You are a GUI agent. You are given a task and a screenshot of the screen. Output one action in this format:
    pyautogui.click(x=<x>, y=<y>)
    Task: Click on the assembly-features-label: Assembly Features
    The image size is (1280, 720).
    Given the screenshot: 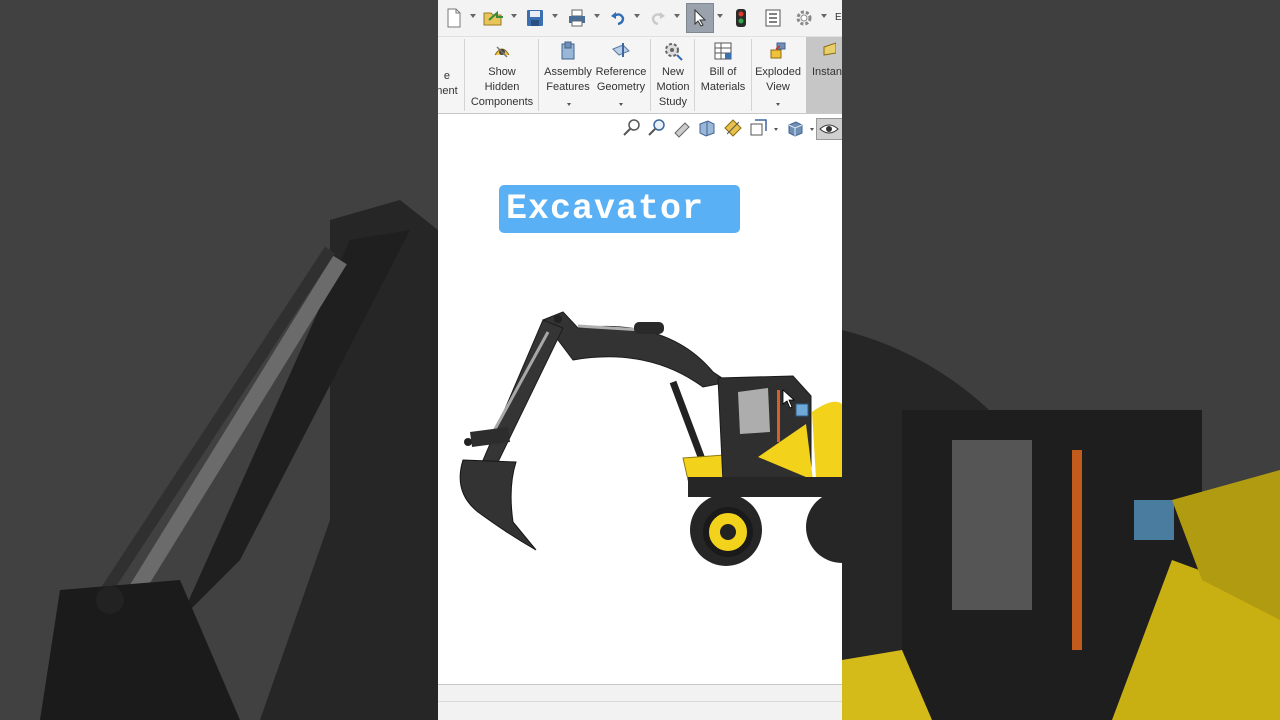 What is the action you would take?
    pyautogui.click(x=568, y=79)
    